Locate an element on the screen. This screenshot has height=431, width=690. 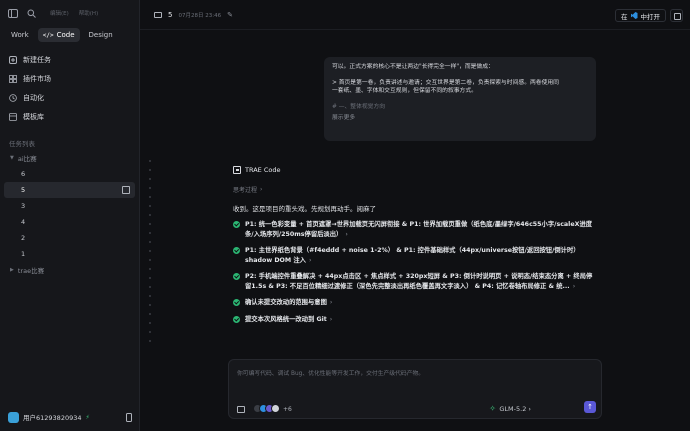
task-item-6: 6 is located at coordinates (67, 174).